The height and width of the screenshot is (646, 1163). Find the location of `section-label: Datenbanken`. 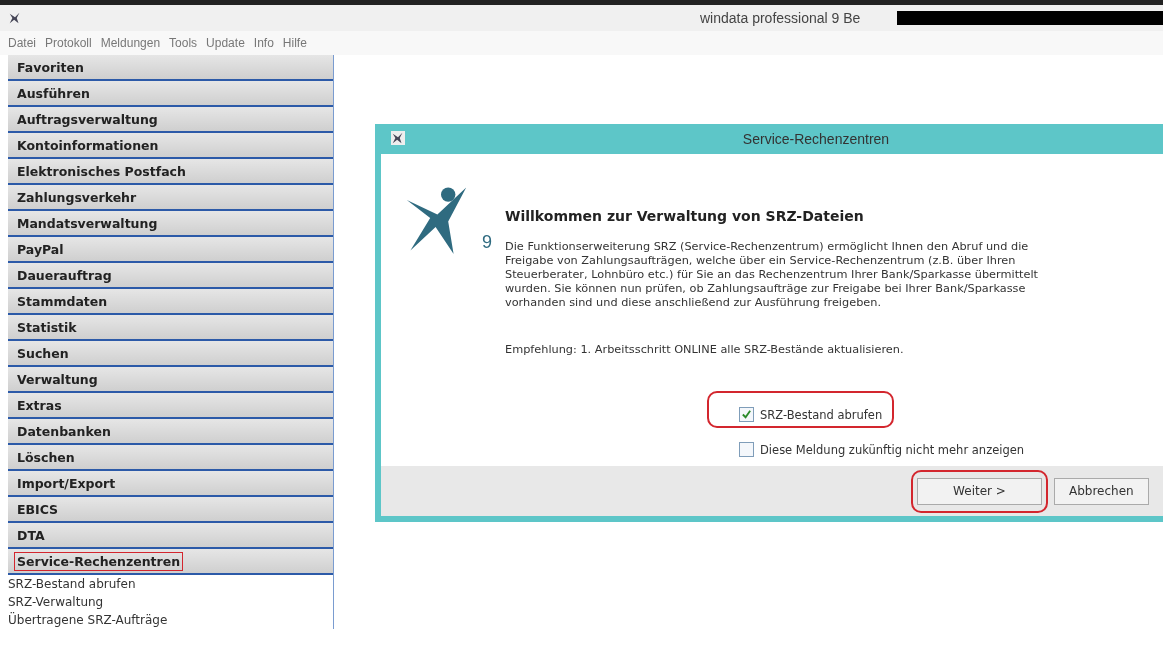

section-label: Datenbanken is located at coordinates (64, 431).